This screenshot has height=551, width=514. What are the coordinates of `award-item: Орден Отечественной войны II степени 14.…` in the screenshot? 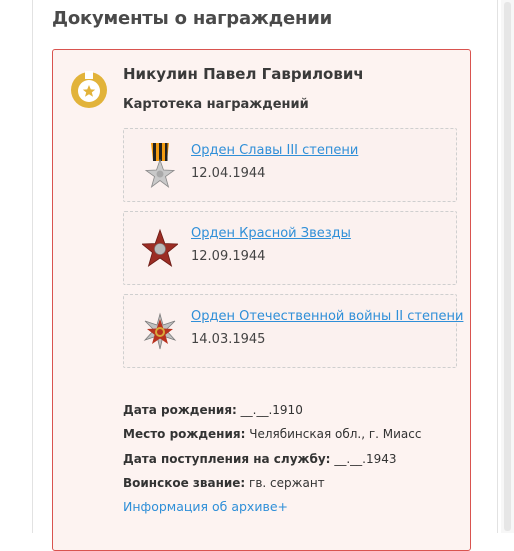 It's located at (293, 331).